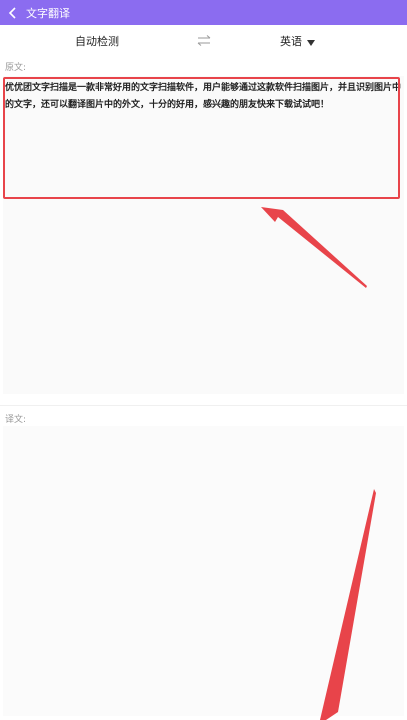 This screenshot has height=720, width=407. Describe the element at coordinates (348, 604) in the screenshot. I see `annotation-arrow-lower` at that location.